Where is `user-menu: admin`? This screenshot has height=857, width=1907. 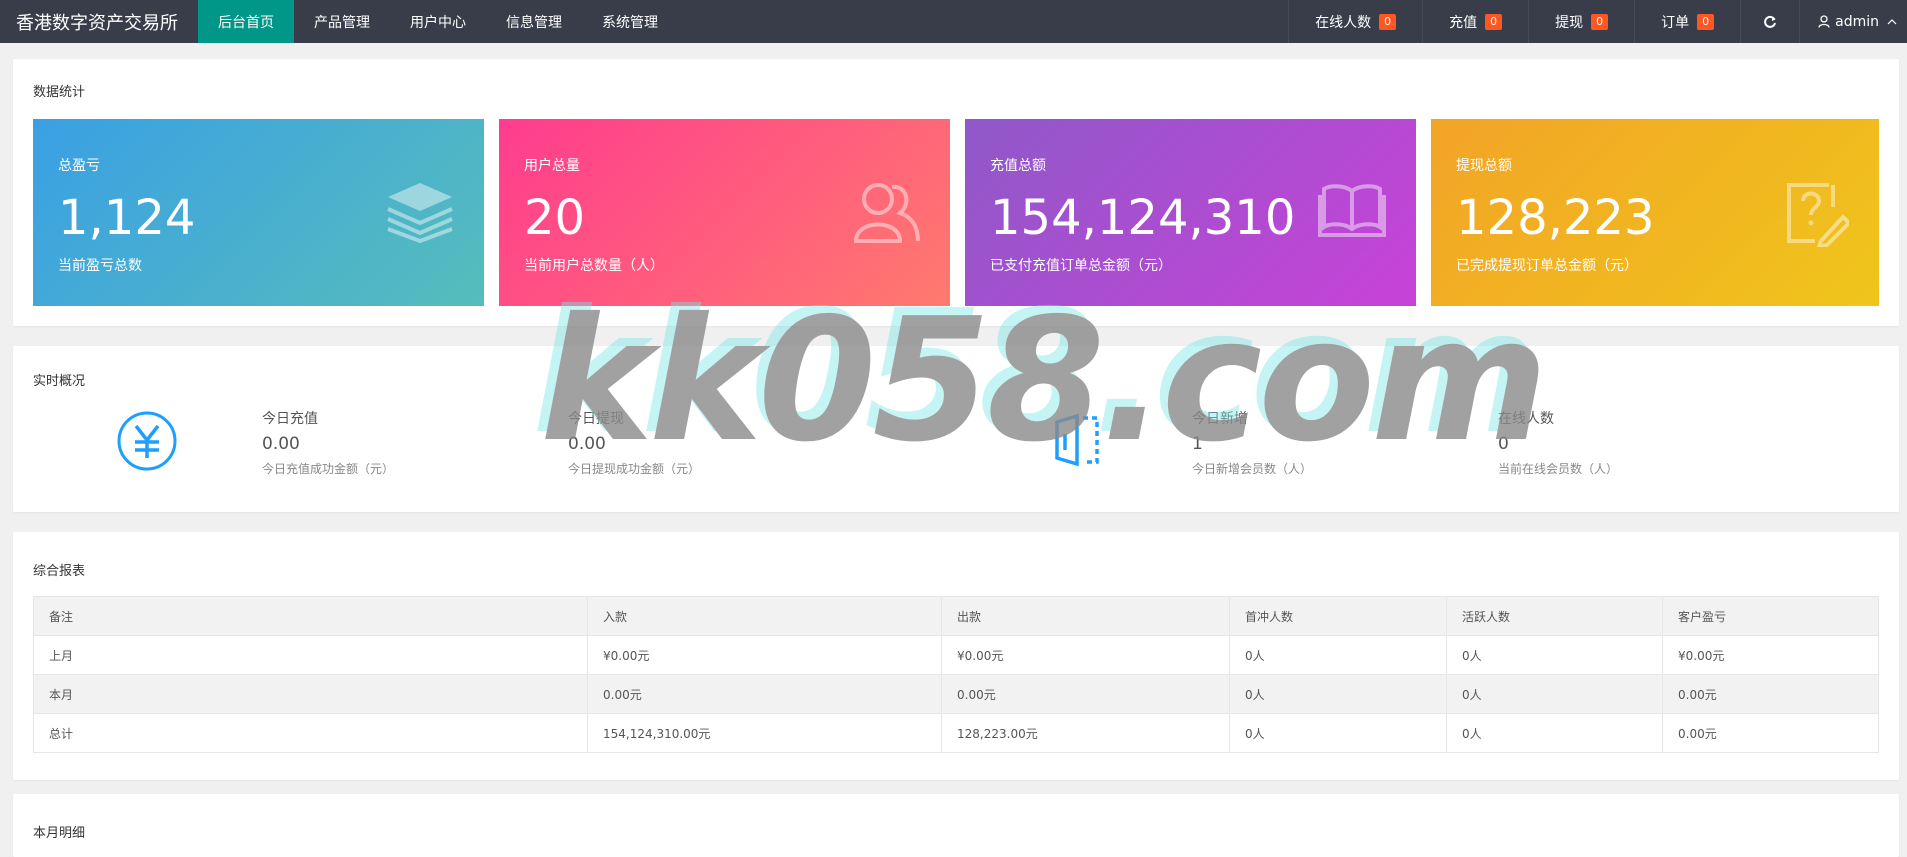 user-menu: admin is located at coordinates (1853, 21).